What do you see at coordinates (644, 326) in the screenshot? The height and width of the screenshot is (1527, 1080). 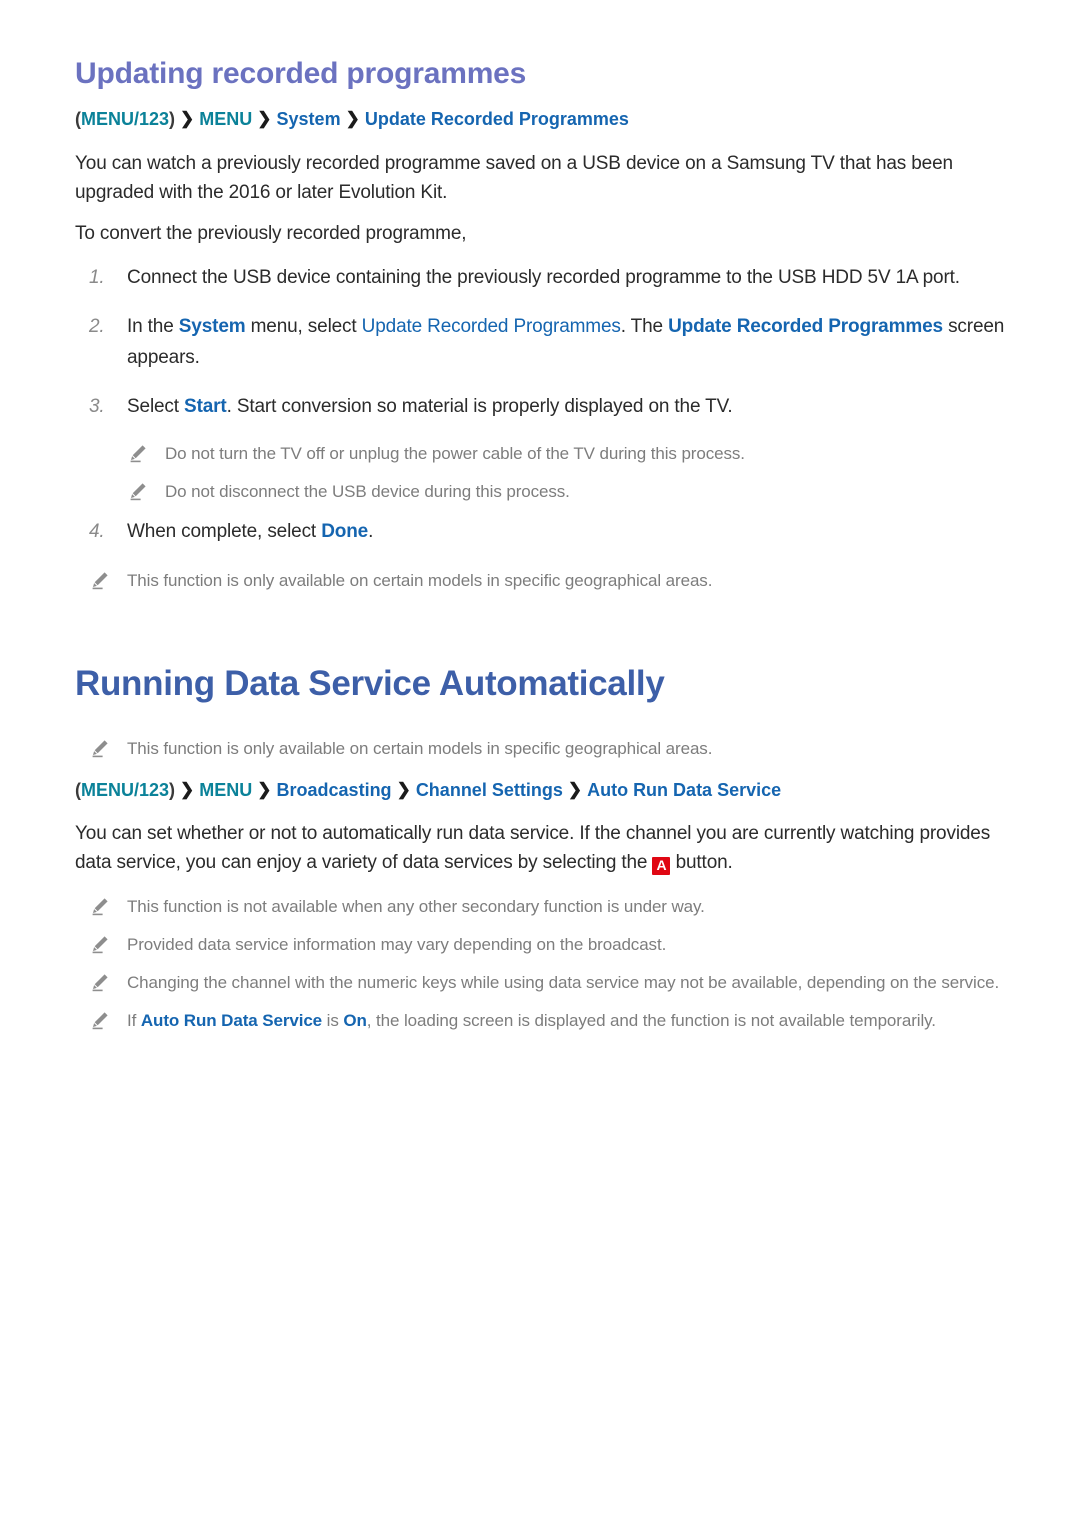 I see `text-run: . The` at bounding box center [644, 326].